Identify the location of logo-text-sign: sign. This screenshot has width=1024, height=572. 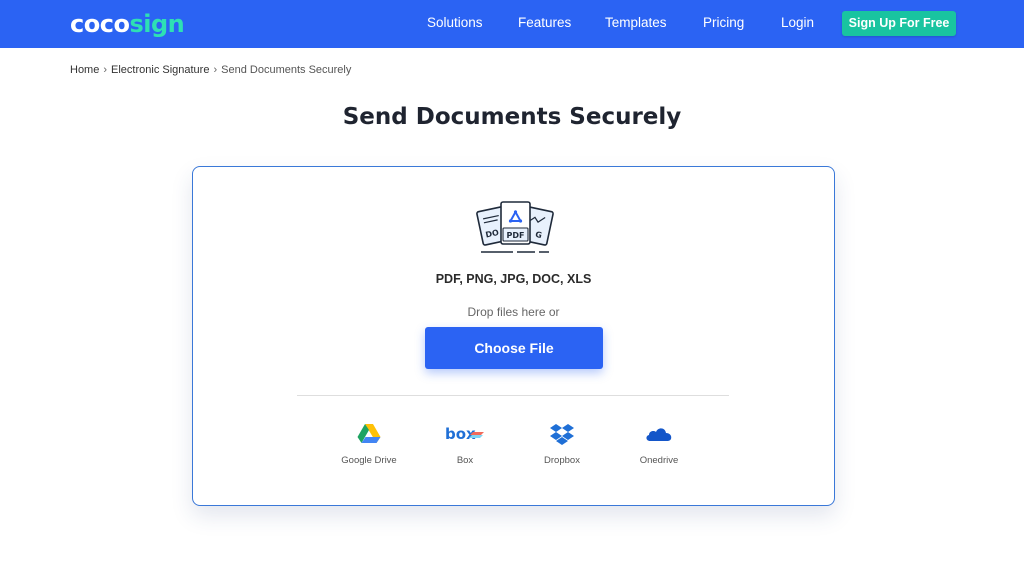
(157, 24).